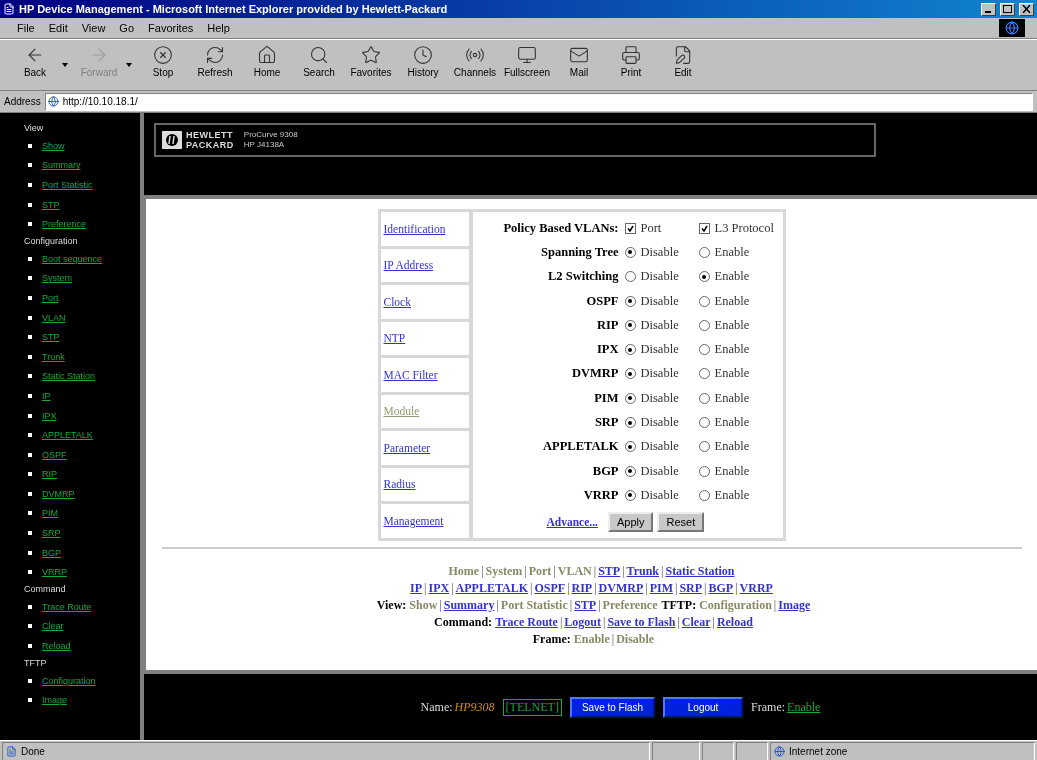 This screenshot has height=760, width=1037. What do you see at coordinates (700, 571) in the screenshot?
I see `footer-link: Static Station` at bounding box center [700, 571].